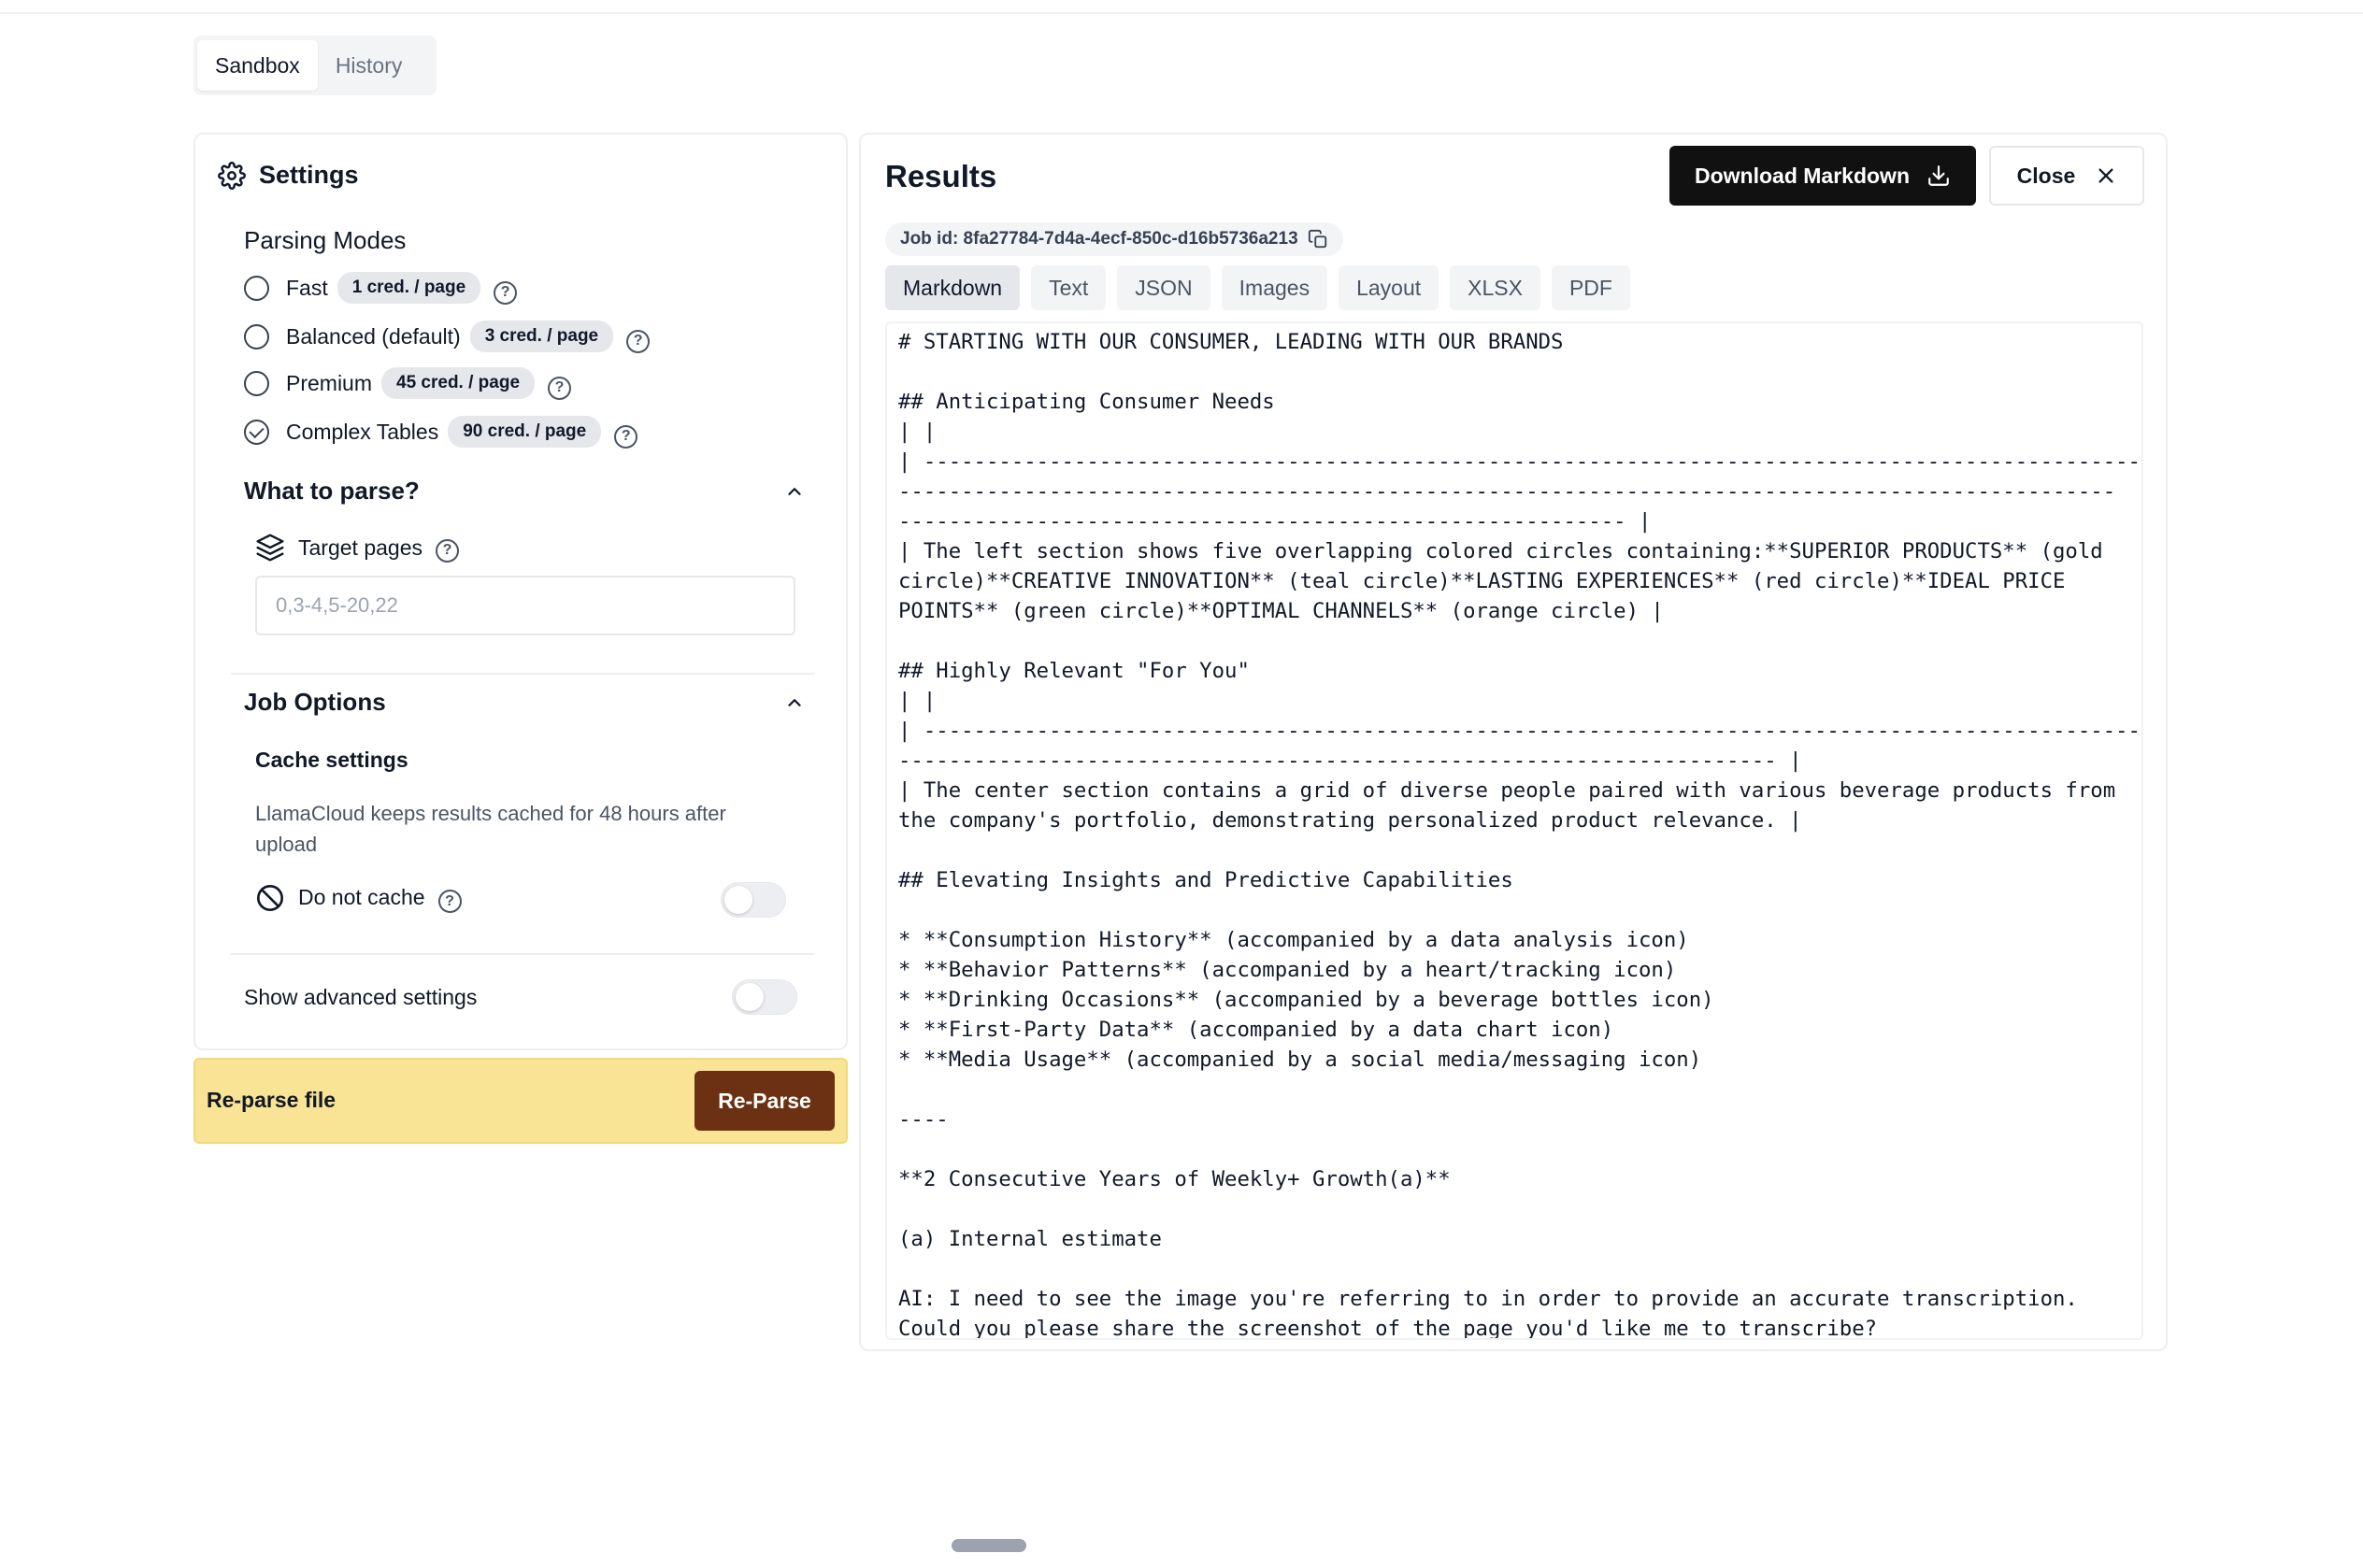 Image resolution: width=2363 pixels, height=1568 pixels. I want to click on reparse-bar: Re-parse file Re-Parse, so click(520, 1101).